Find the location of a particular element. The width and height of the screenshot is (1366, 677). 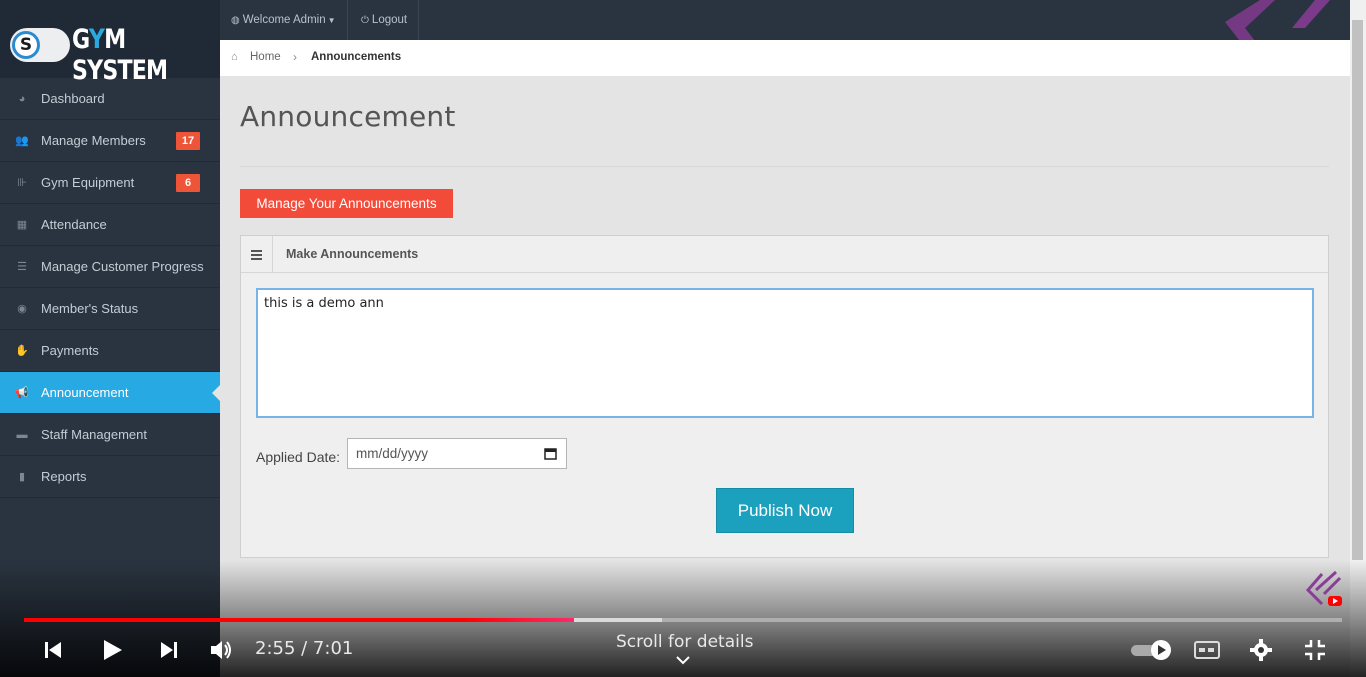

chevron-right-icon: › is located at coordinates (295, 57).